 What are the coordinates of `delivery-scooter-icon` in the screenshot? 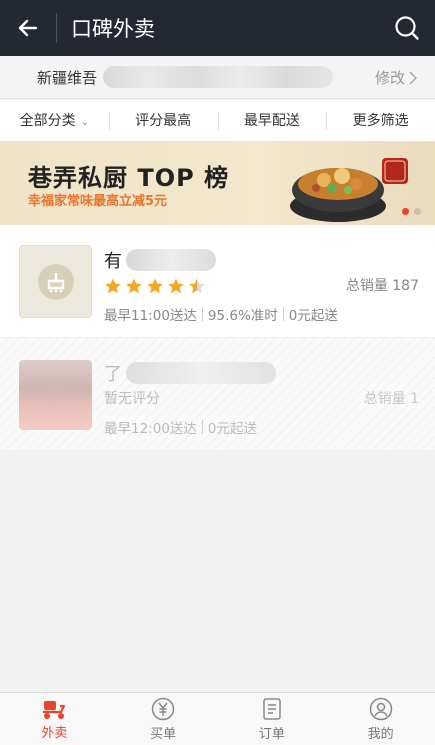 It's located at (54, 709).